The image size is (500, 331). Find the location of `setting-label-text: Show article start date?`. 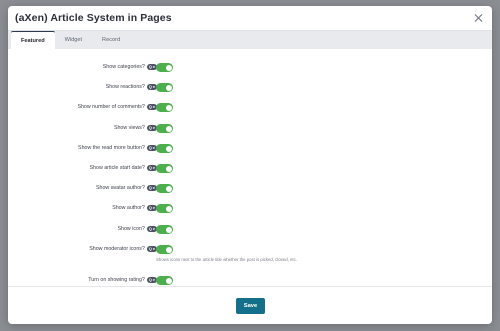

setting-label-text: Show article start date? is located at coordinates (117, 168).